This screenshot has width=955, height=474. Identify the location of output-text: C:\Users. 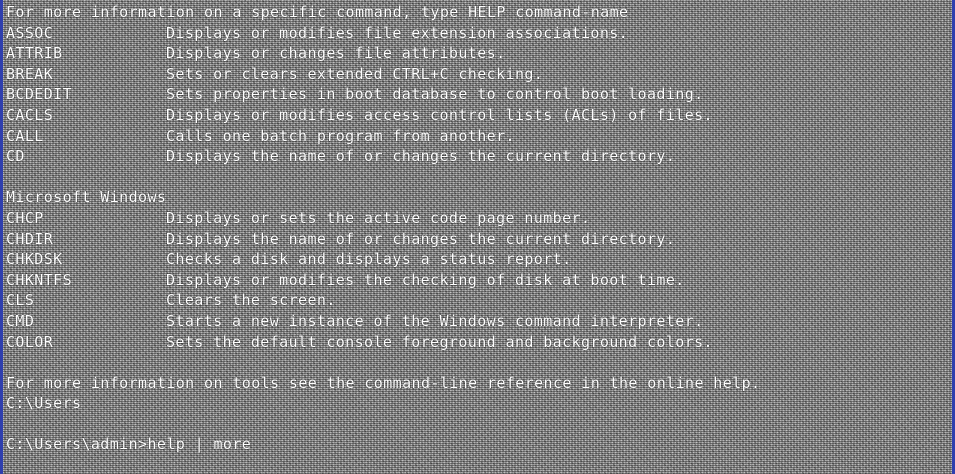
(44, 403).